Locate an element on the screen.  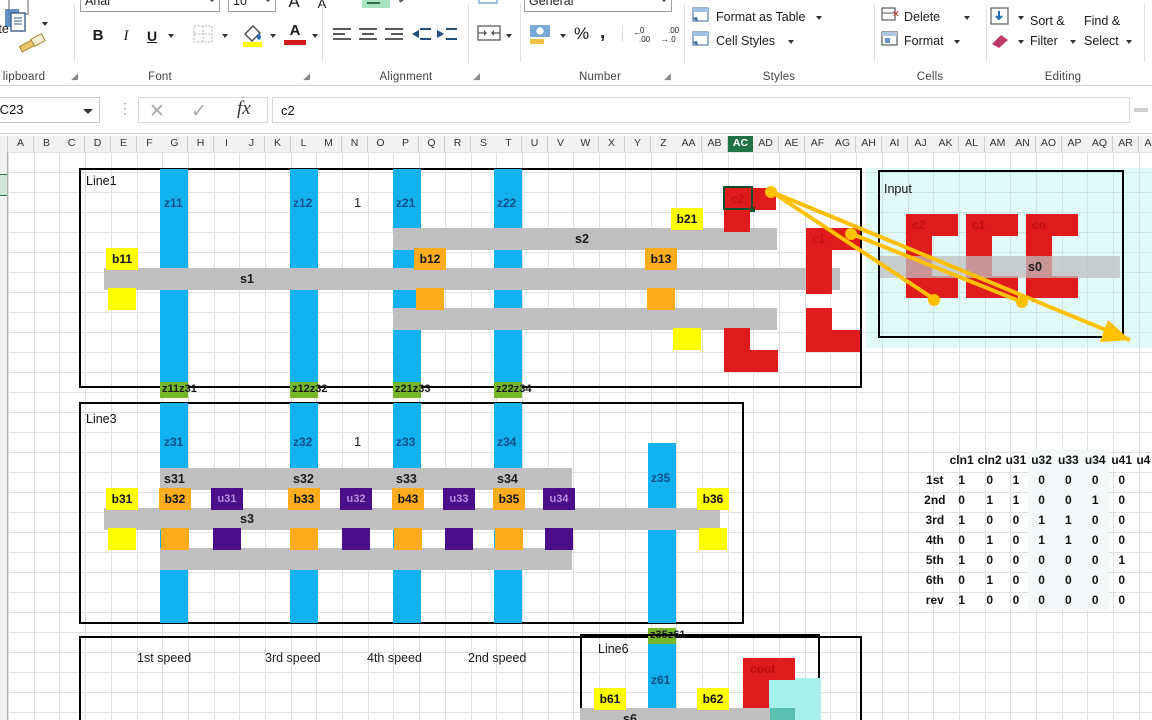
column-header-I: I is located at coordinates (227, 144).